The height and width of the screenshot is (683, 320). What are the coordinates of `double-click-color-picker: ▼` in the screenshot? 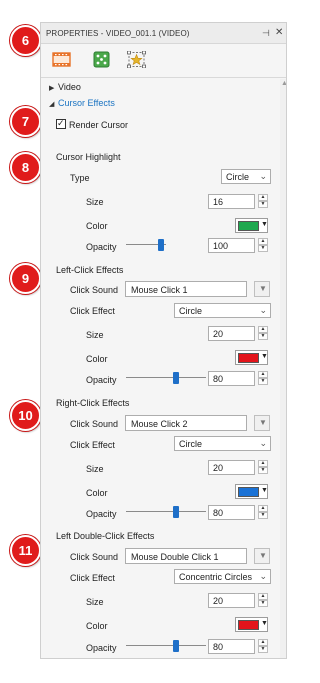 It's located at (251, 624).